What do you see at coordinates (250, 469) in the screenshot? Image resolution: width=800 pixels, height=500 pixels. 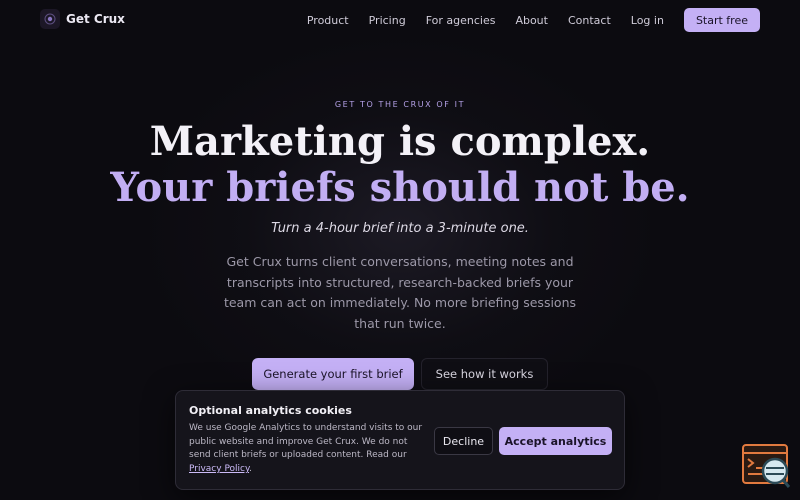 I see `cookie-period: .` at bounding box center [250, 469].